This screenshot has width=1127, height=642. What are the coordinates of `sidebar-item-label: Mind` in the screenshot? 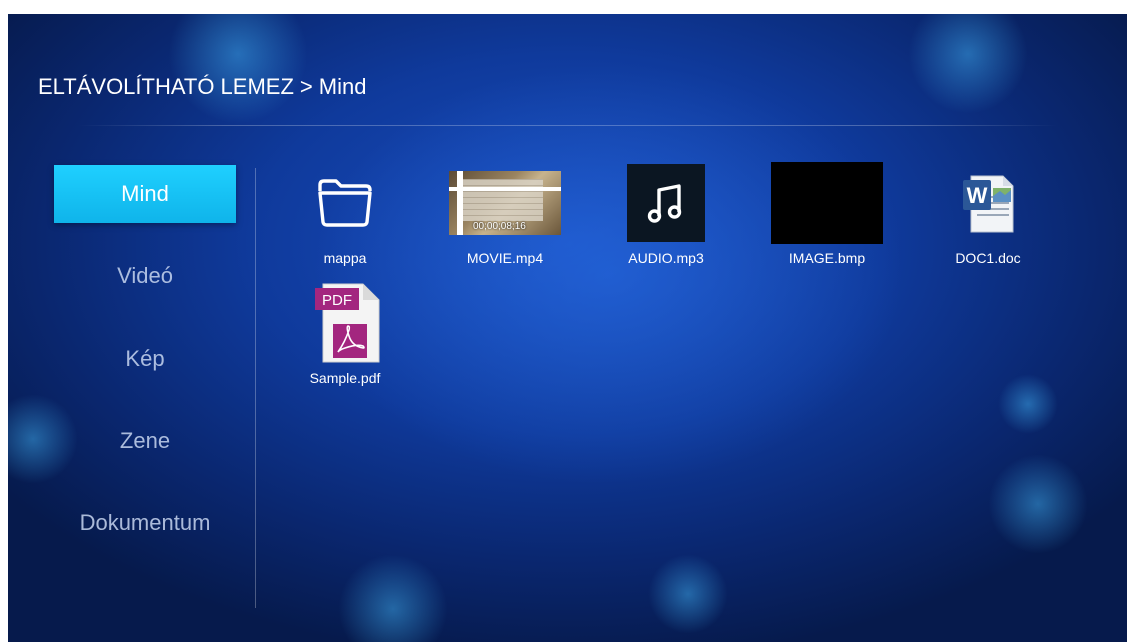 It's located at (145, 193).